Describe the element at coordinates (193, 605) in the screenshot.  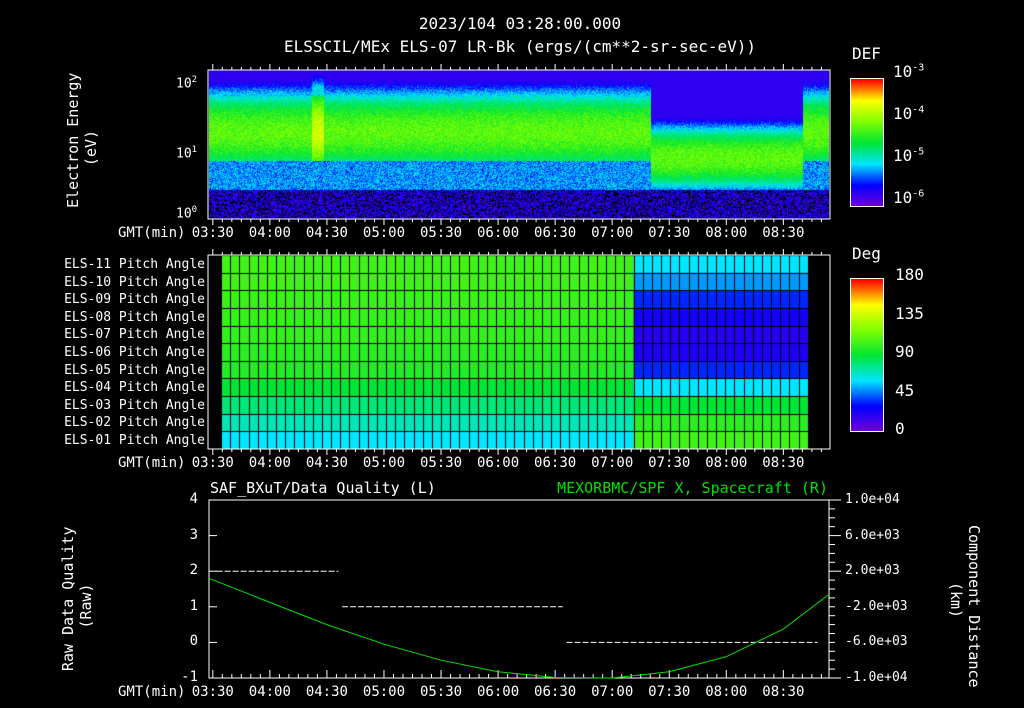
I see `quality-tick-label: 1` at that location.